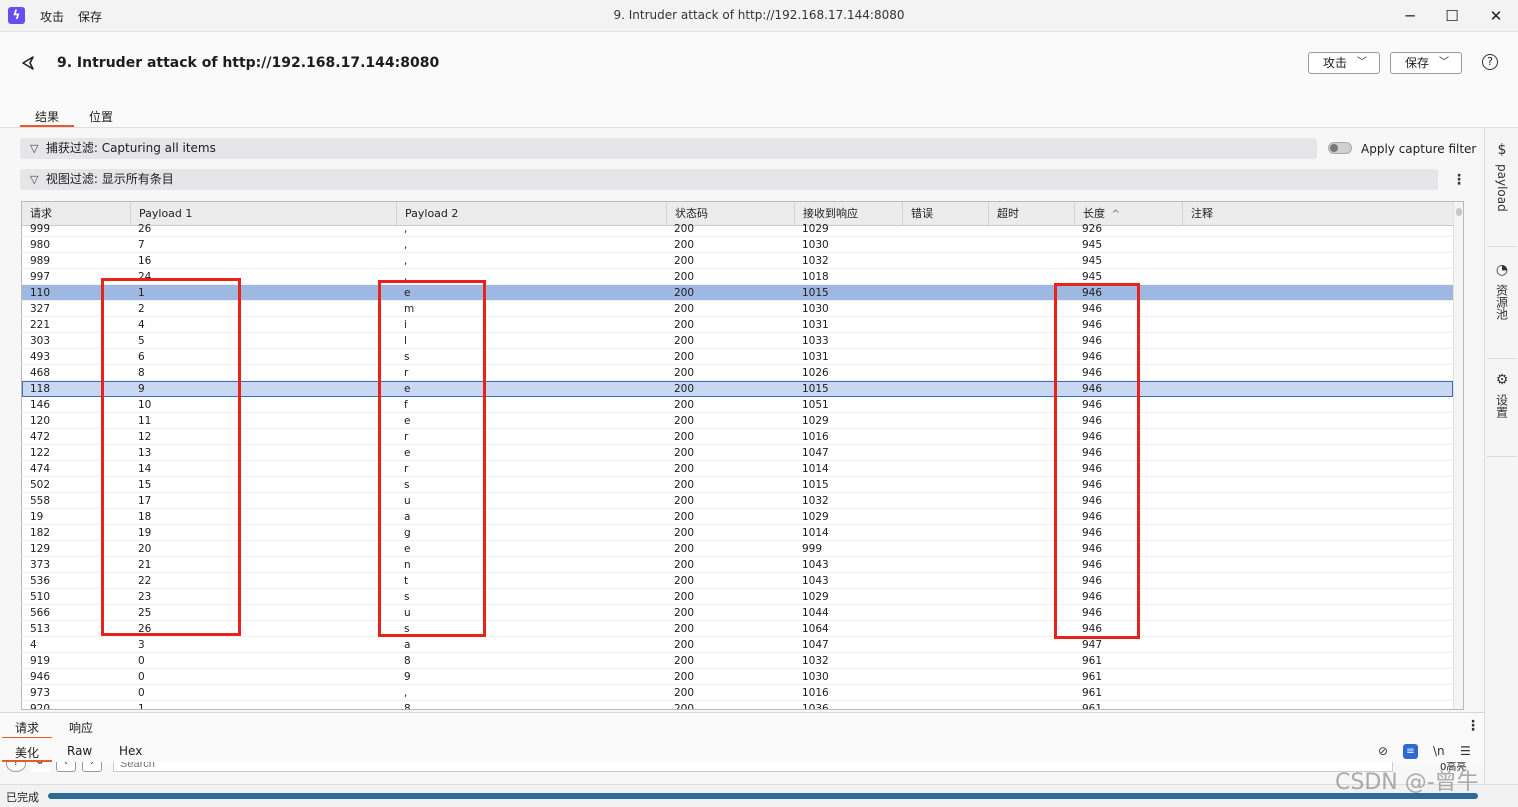 This screenshot has width=1518, height=807. I want to click on table-cell: 327, so click(40, 309).